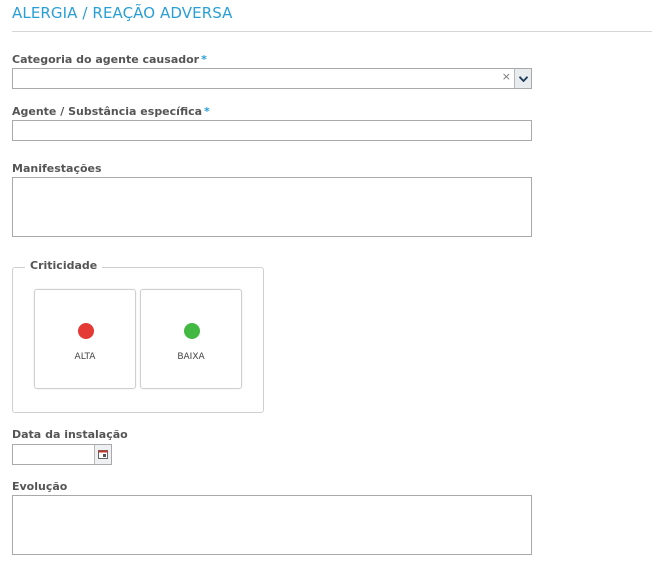  I want to click on manifestacoes-label: Manifestações, so click(57, 168).